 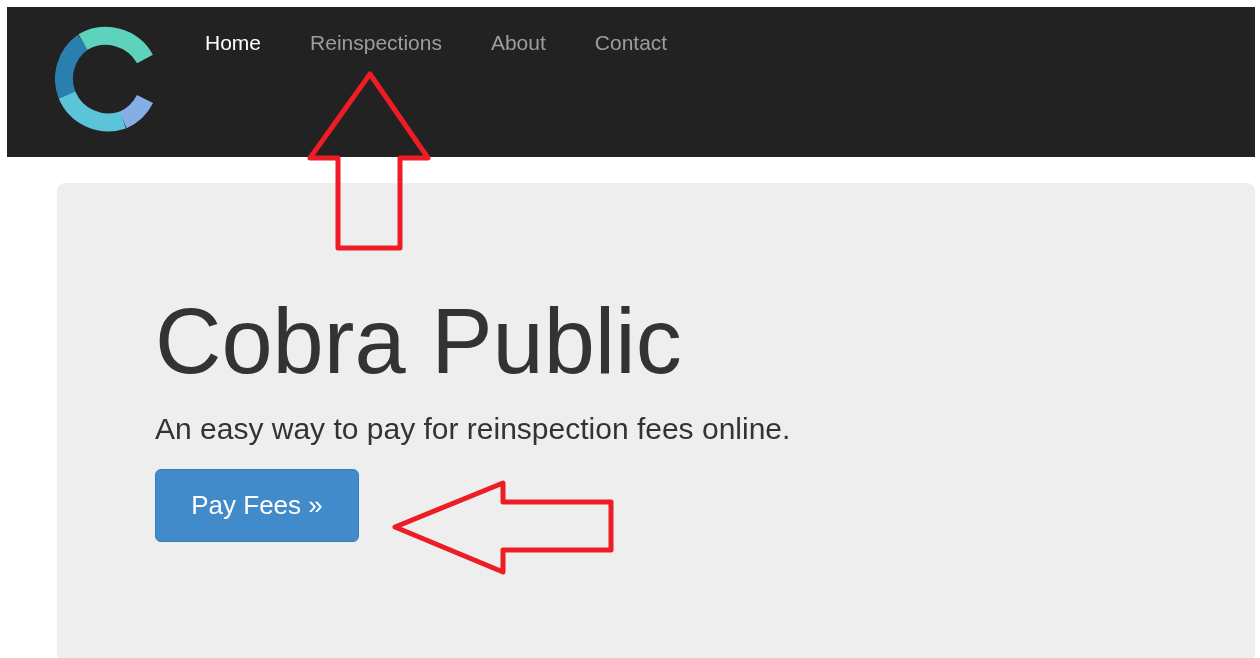 What do you see at coordinates (473, 429) in the screenshot?
I see `hero-subtitle: An easy way to pay for reinspection fees online.` at bounding box center [473, 429].